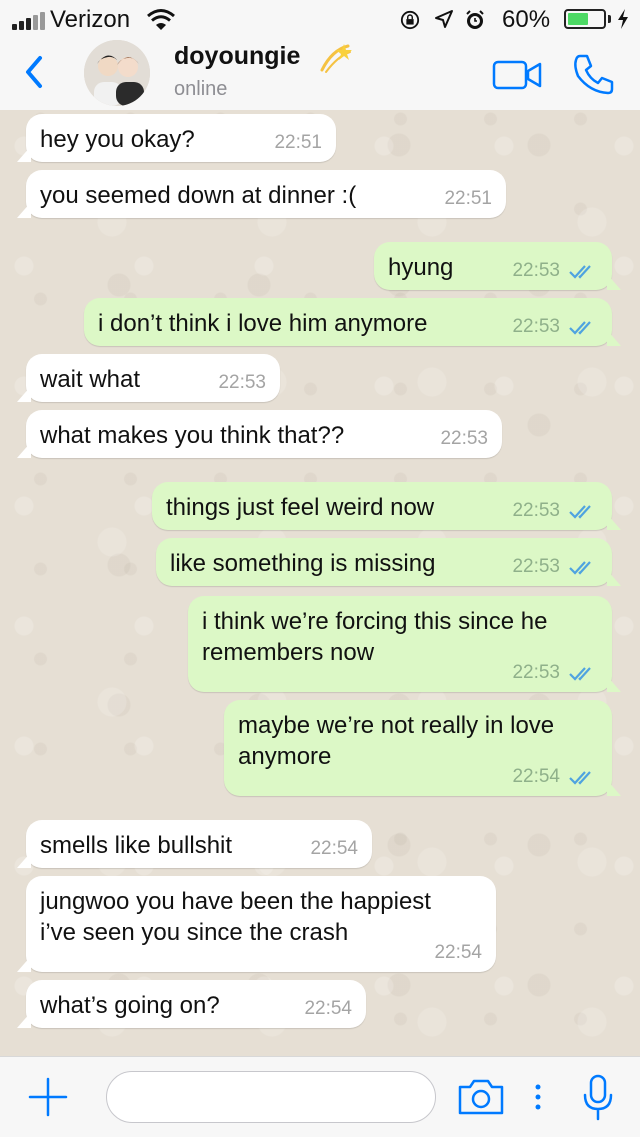 The width and height of the screenshot is (640, 1137). I want to click on status-bar: Verizon 60%, so click(320, 20).